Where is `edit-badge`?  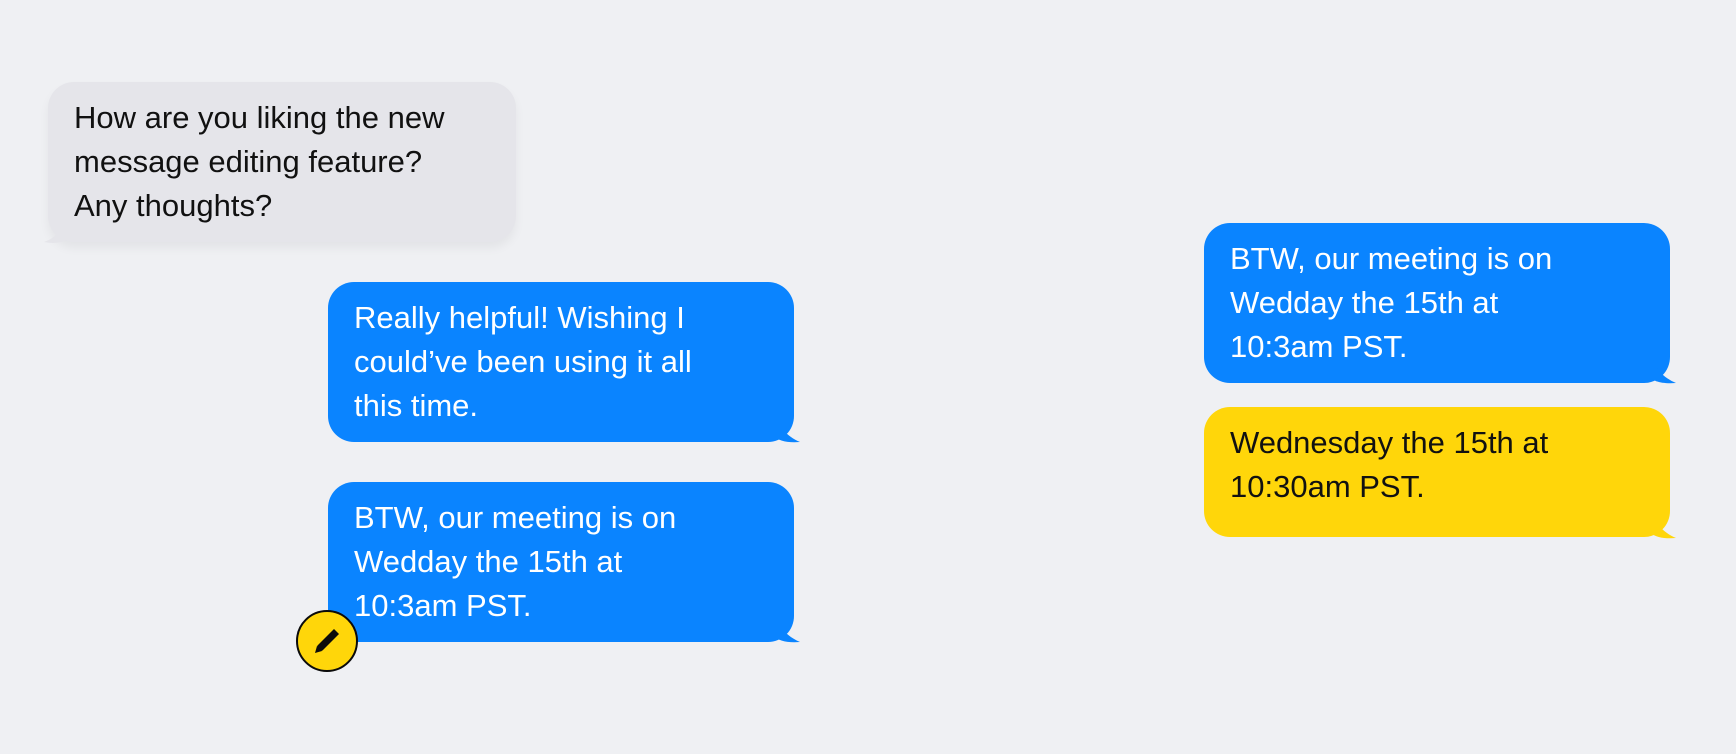
edit-badge is located at coordinates (327, 641).